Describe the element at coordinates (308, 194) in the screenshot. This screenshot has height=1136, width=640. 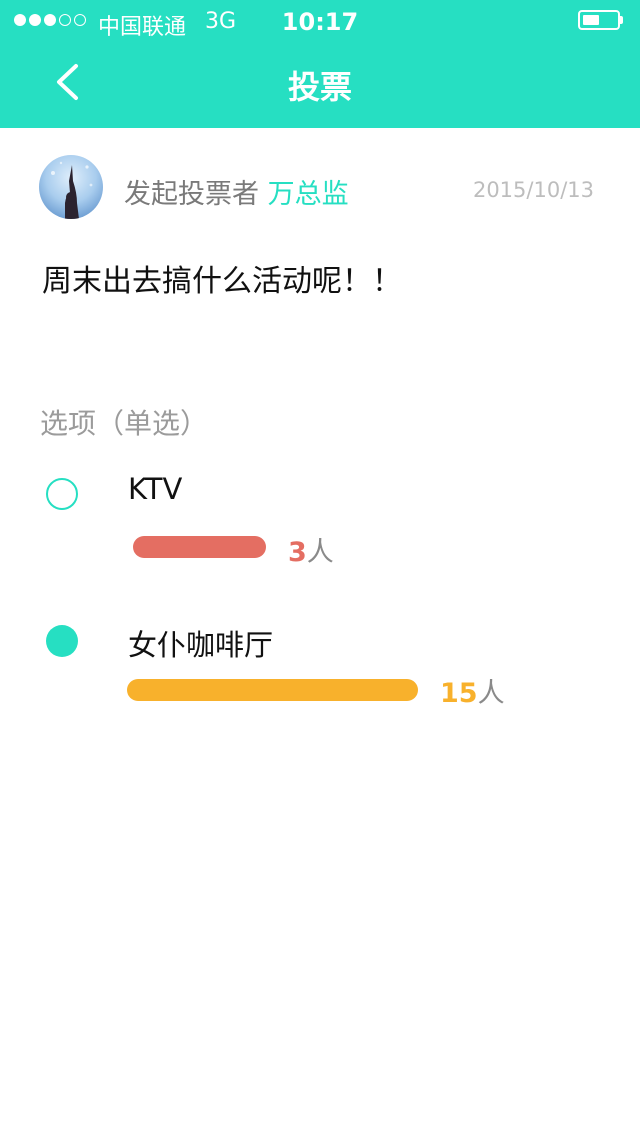
I see `starter-name: 万总监` at that location.